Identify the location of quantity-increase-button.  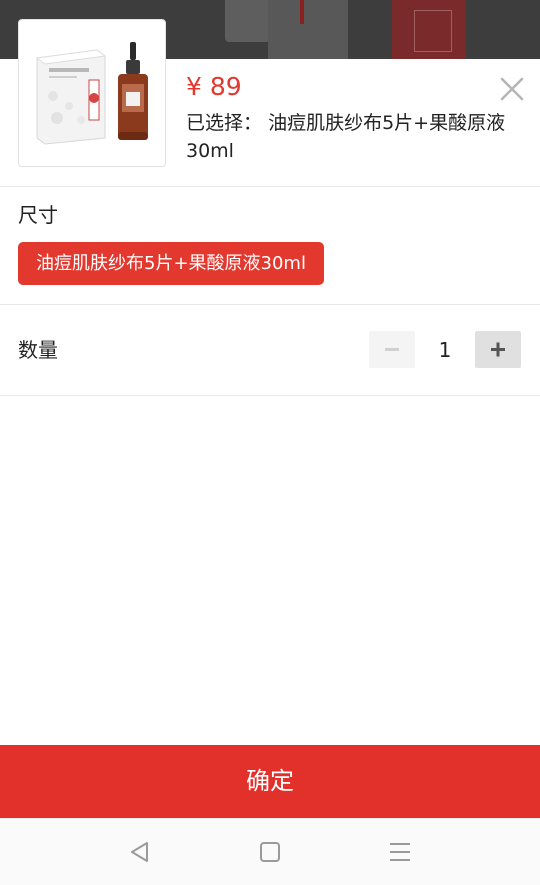
(498, 349).